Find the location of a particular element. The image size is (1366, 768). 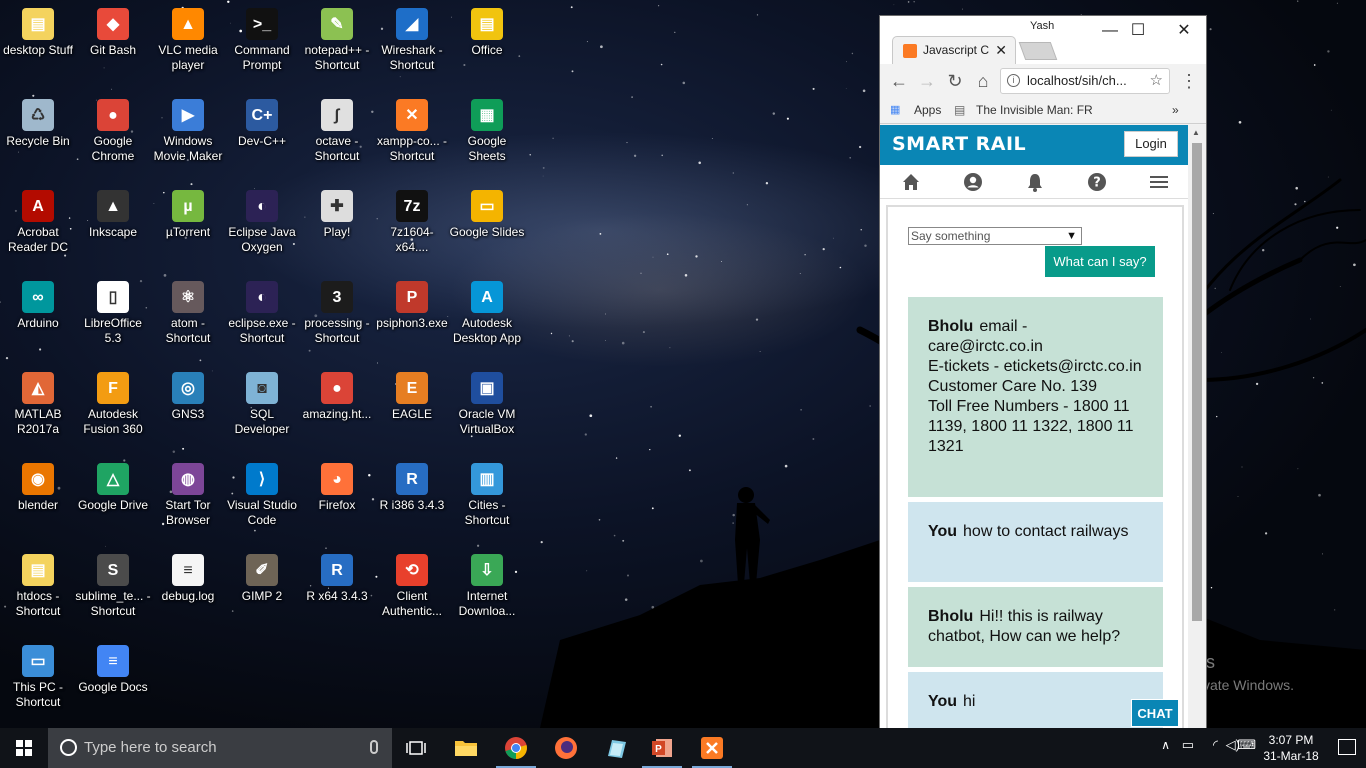

desktop-icon: R R x64 3.4.3 is located at coordinates (337, 579).